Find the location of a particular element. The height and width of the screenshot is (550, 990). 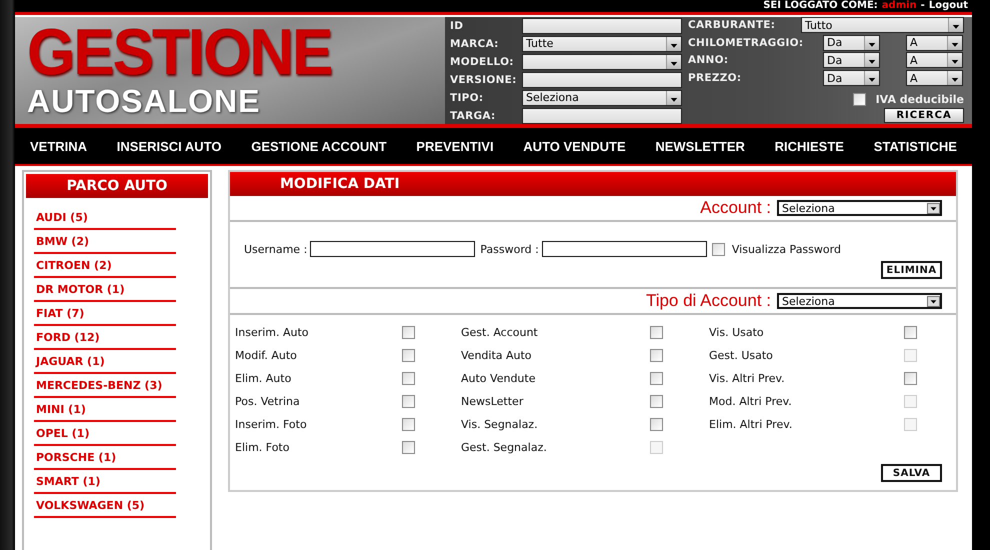

field-label: CARBURANTE: is located at coordinates (732, 25).